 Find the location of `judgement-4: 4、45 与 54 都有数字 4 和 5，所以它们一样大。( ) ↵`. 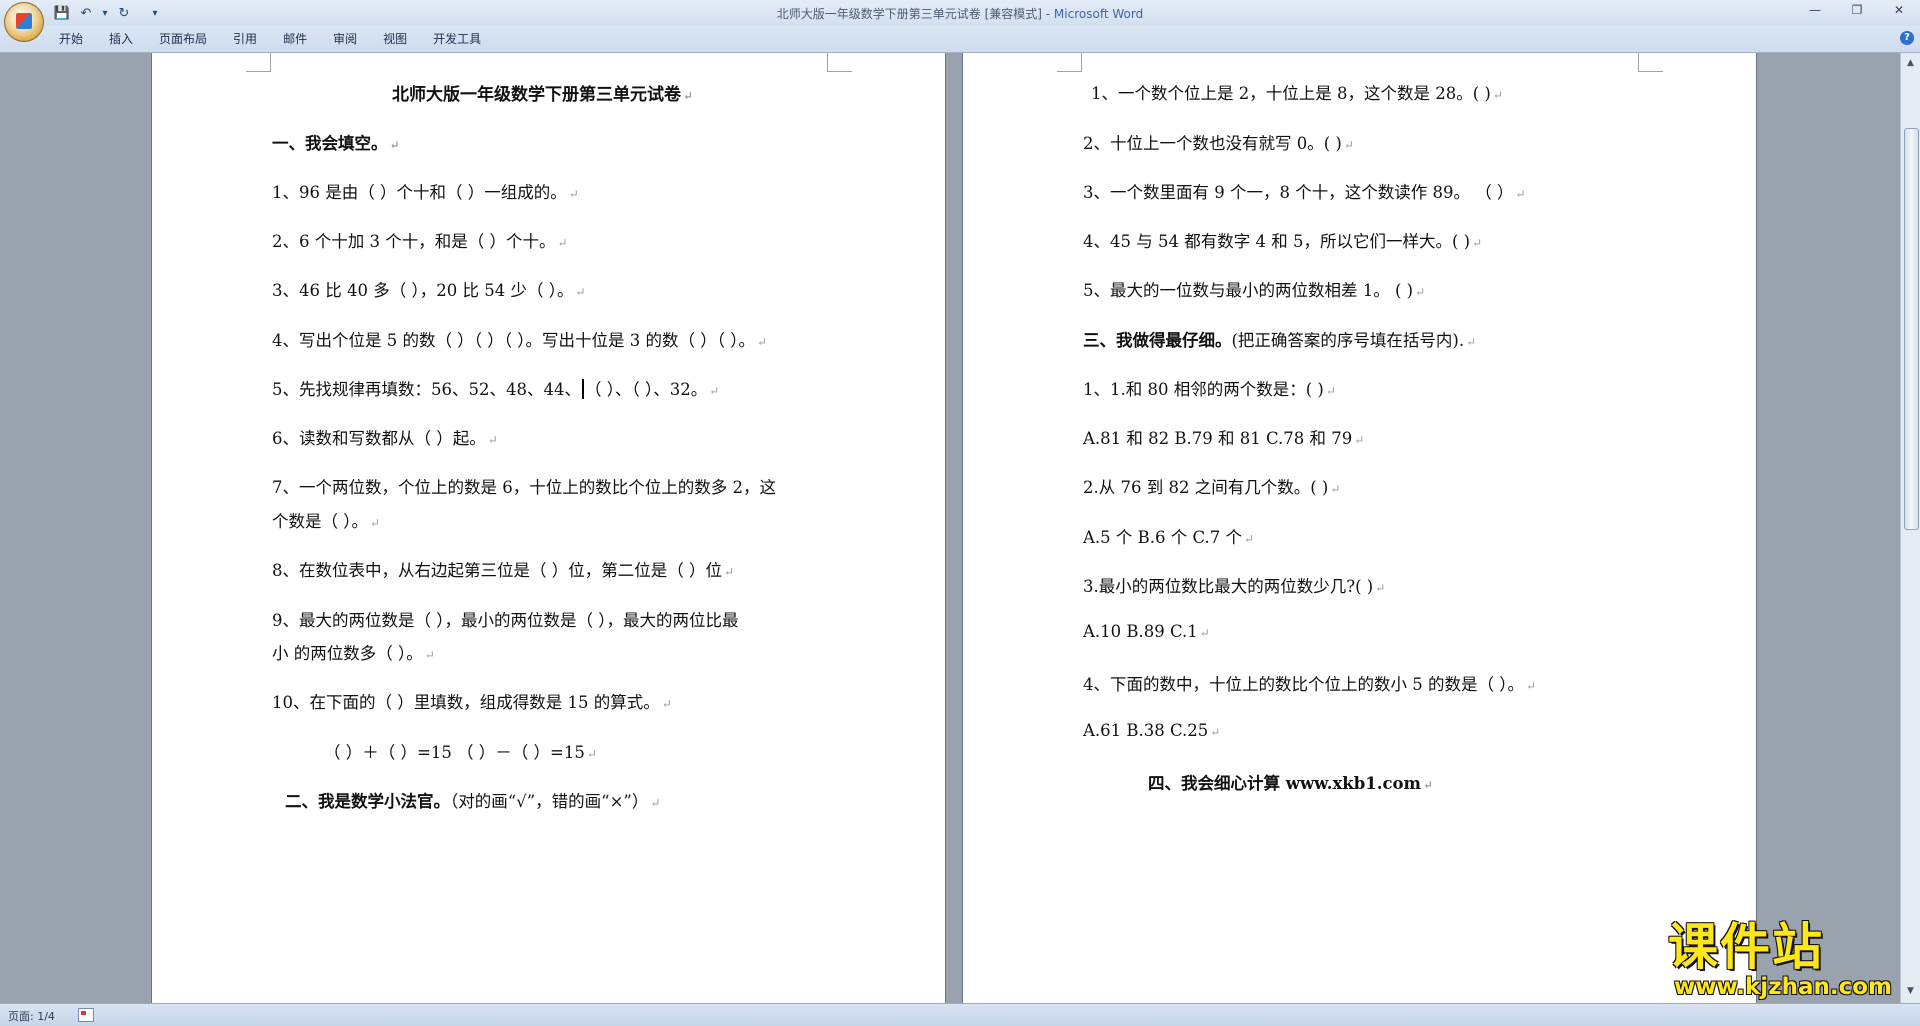

judgement-4: 4、45 与 54 都有数字 4 和 5，所以它们一样大。( ) ↵ is located at coordinates (1283, 241).